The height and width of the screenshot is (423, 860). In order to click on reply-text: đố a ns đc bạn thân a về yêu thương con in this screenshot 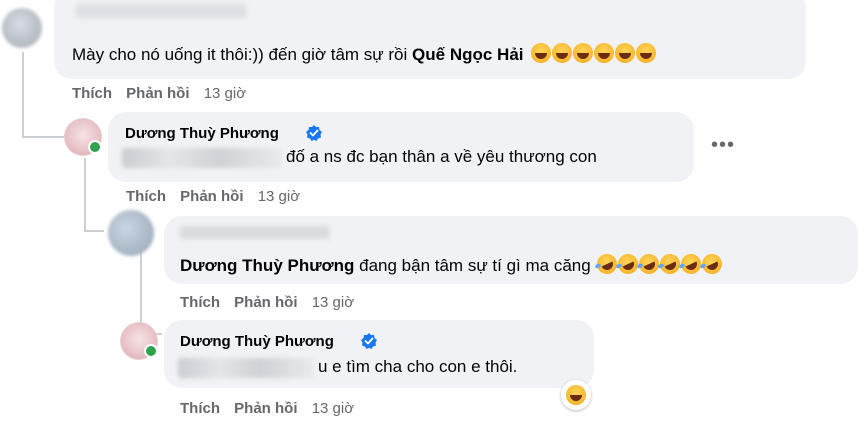, I will do `click(441, 156)`.